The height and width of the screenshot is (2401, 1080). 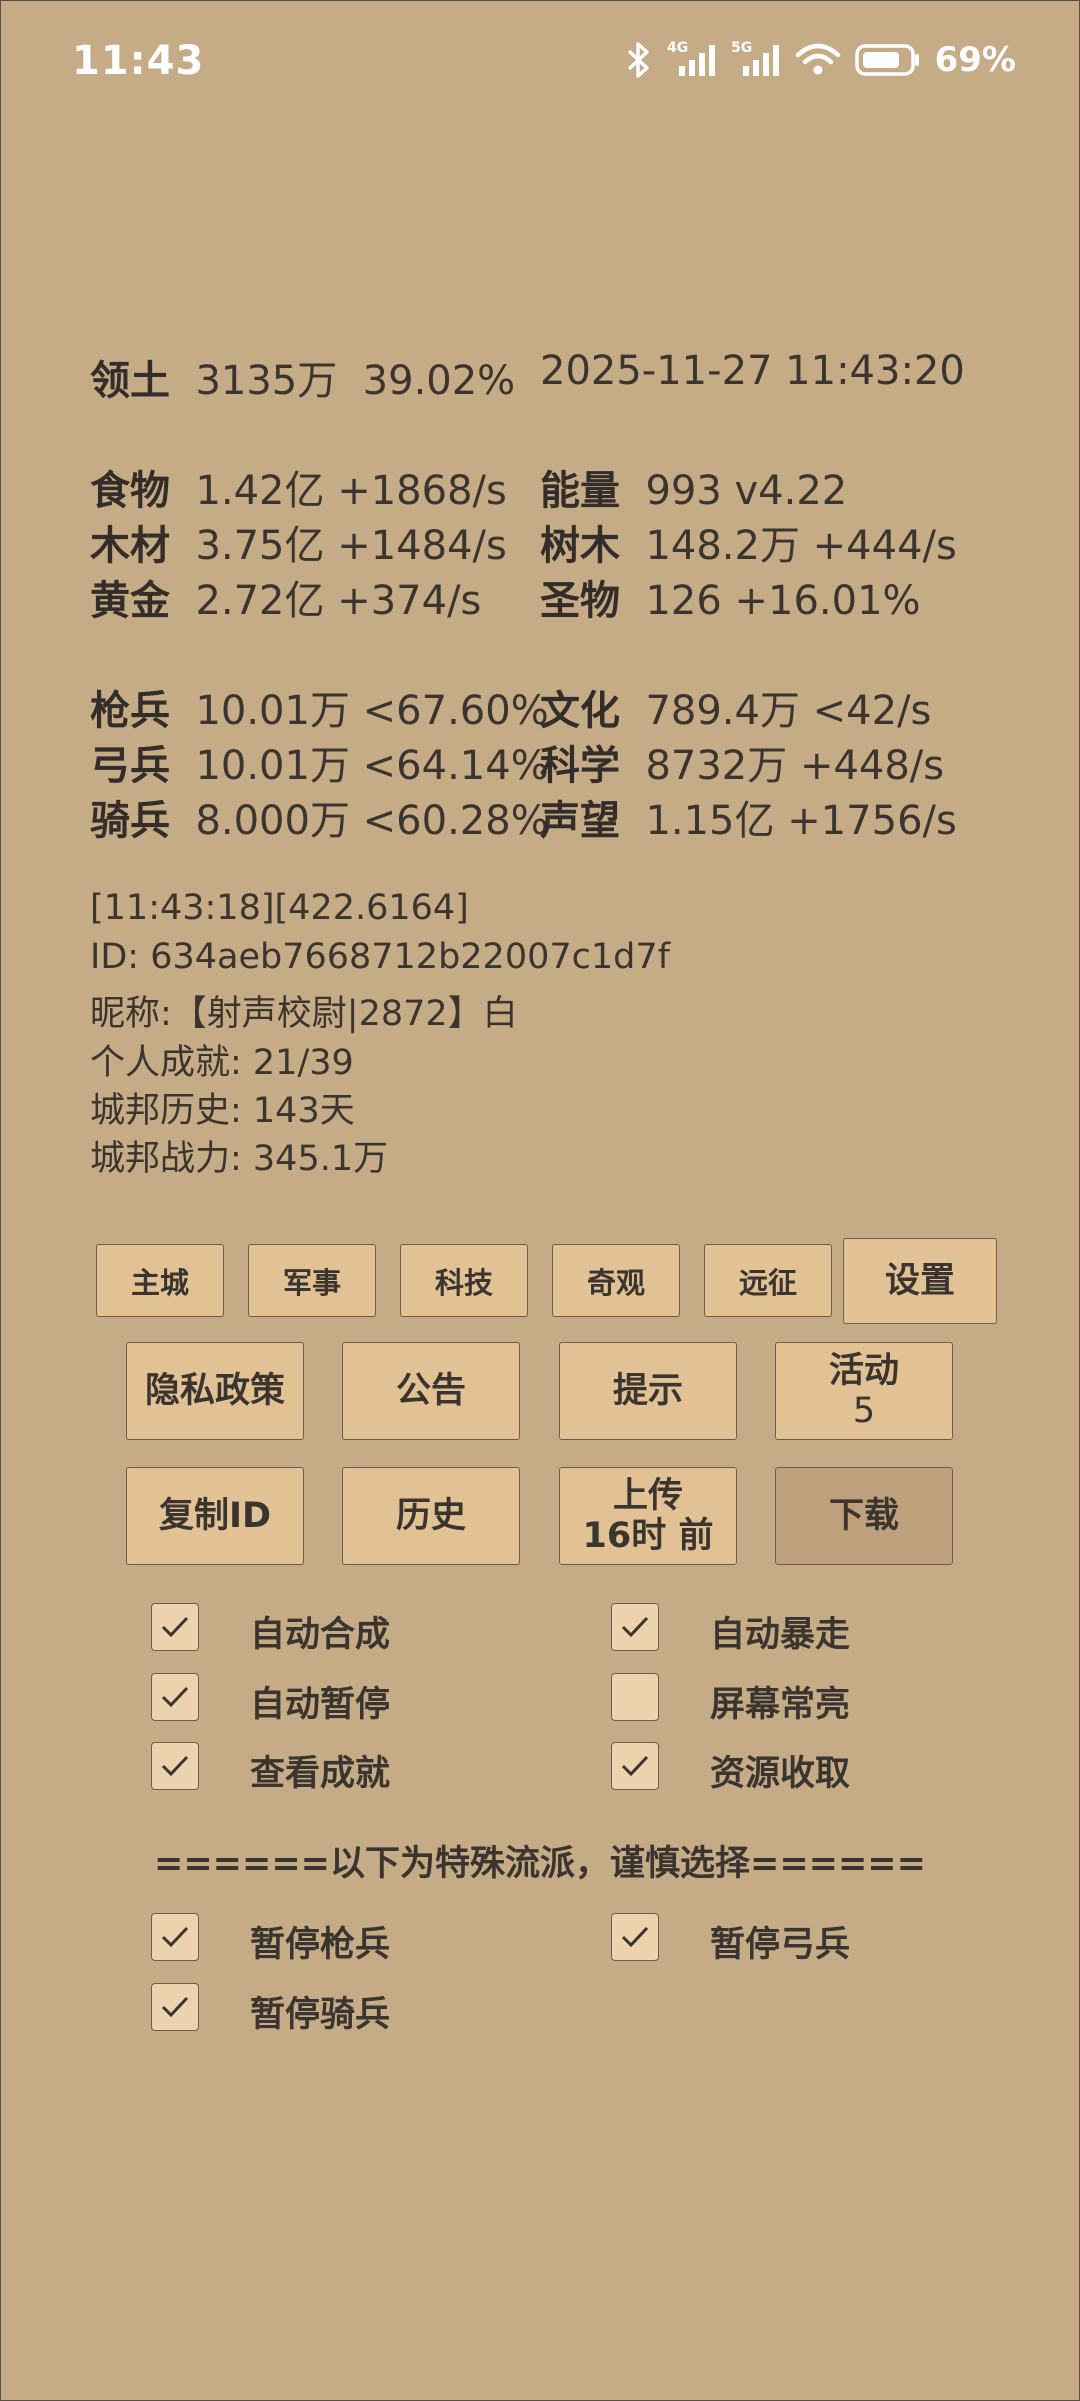 I want to click on player-nickname: 昵称:【射声校尉|2872】白, so click(x=304, y=1014).